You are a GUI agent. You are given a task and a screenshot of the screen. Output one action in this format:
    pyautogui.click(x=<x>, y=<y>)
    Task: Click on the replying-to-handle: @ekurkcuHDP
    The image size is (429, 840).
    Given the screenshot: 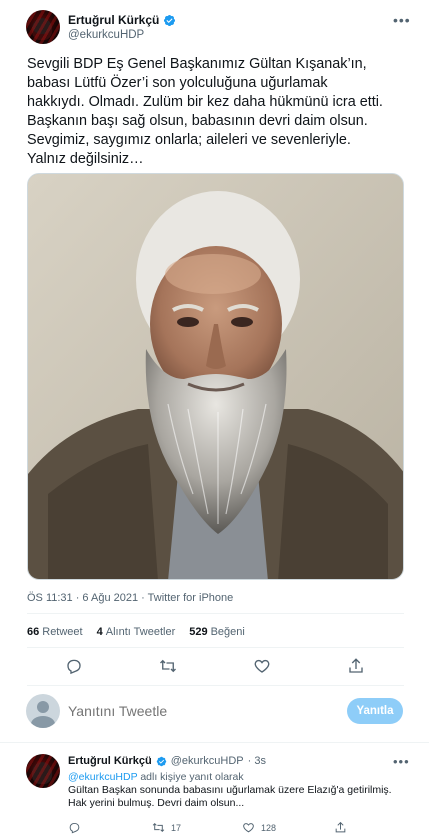 What is the action you would take?
    pyautogui.click(x=102, y=777)
    